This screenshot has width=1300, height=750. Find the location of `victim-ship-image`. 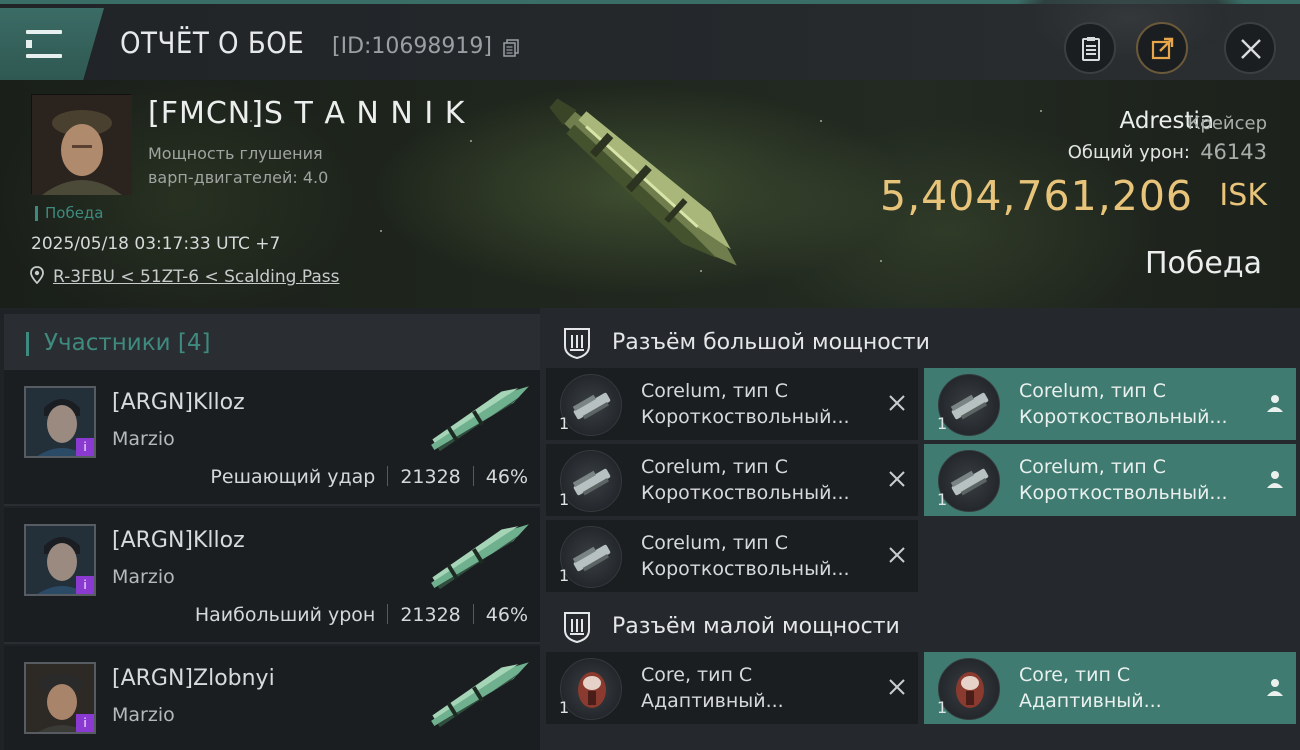

victim-ship-image is located at coordinates (650, 190).